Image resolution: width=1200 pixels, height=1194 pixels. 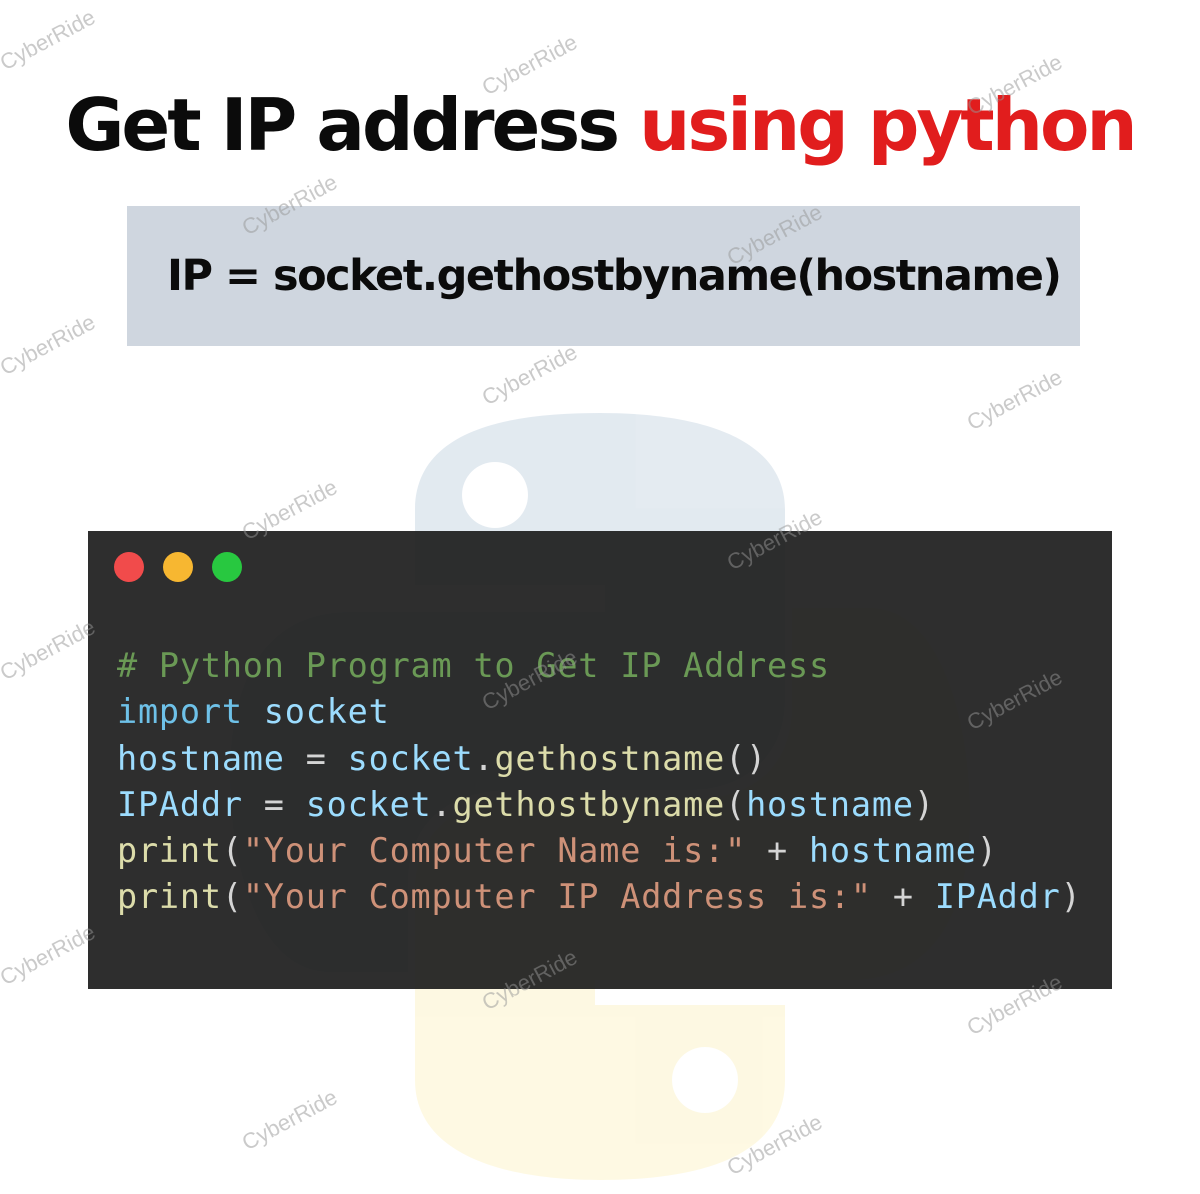 I want to click on code-line: IPAddr = socket.gethostbyname(hostname), so click(x=599, y=805).